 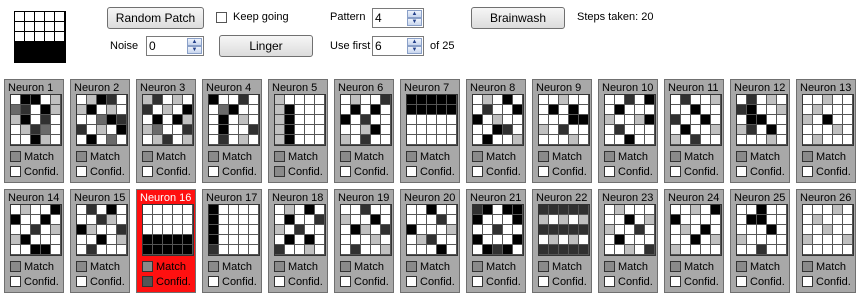 I want to click on use-first-input, so click(x=389, y=46).